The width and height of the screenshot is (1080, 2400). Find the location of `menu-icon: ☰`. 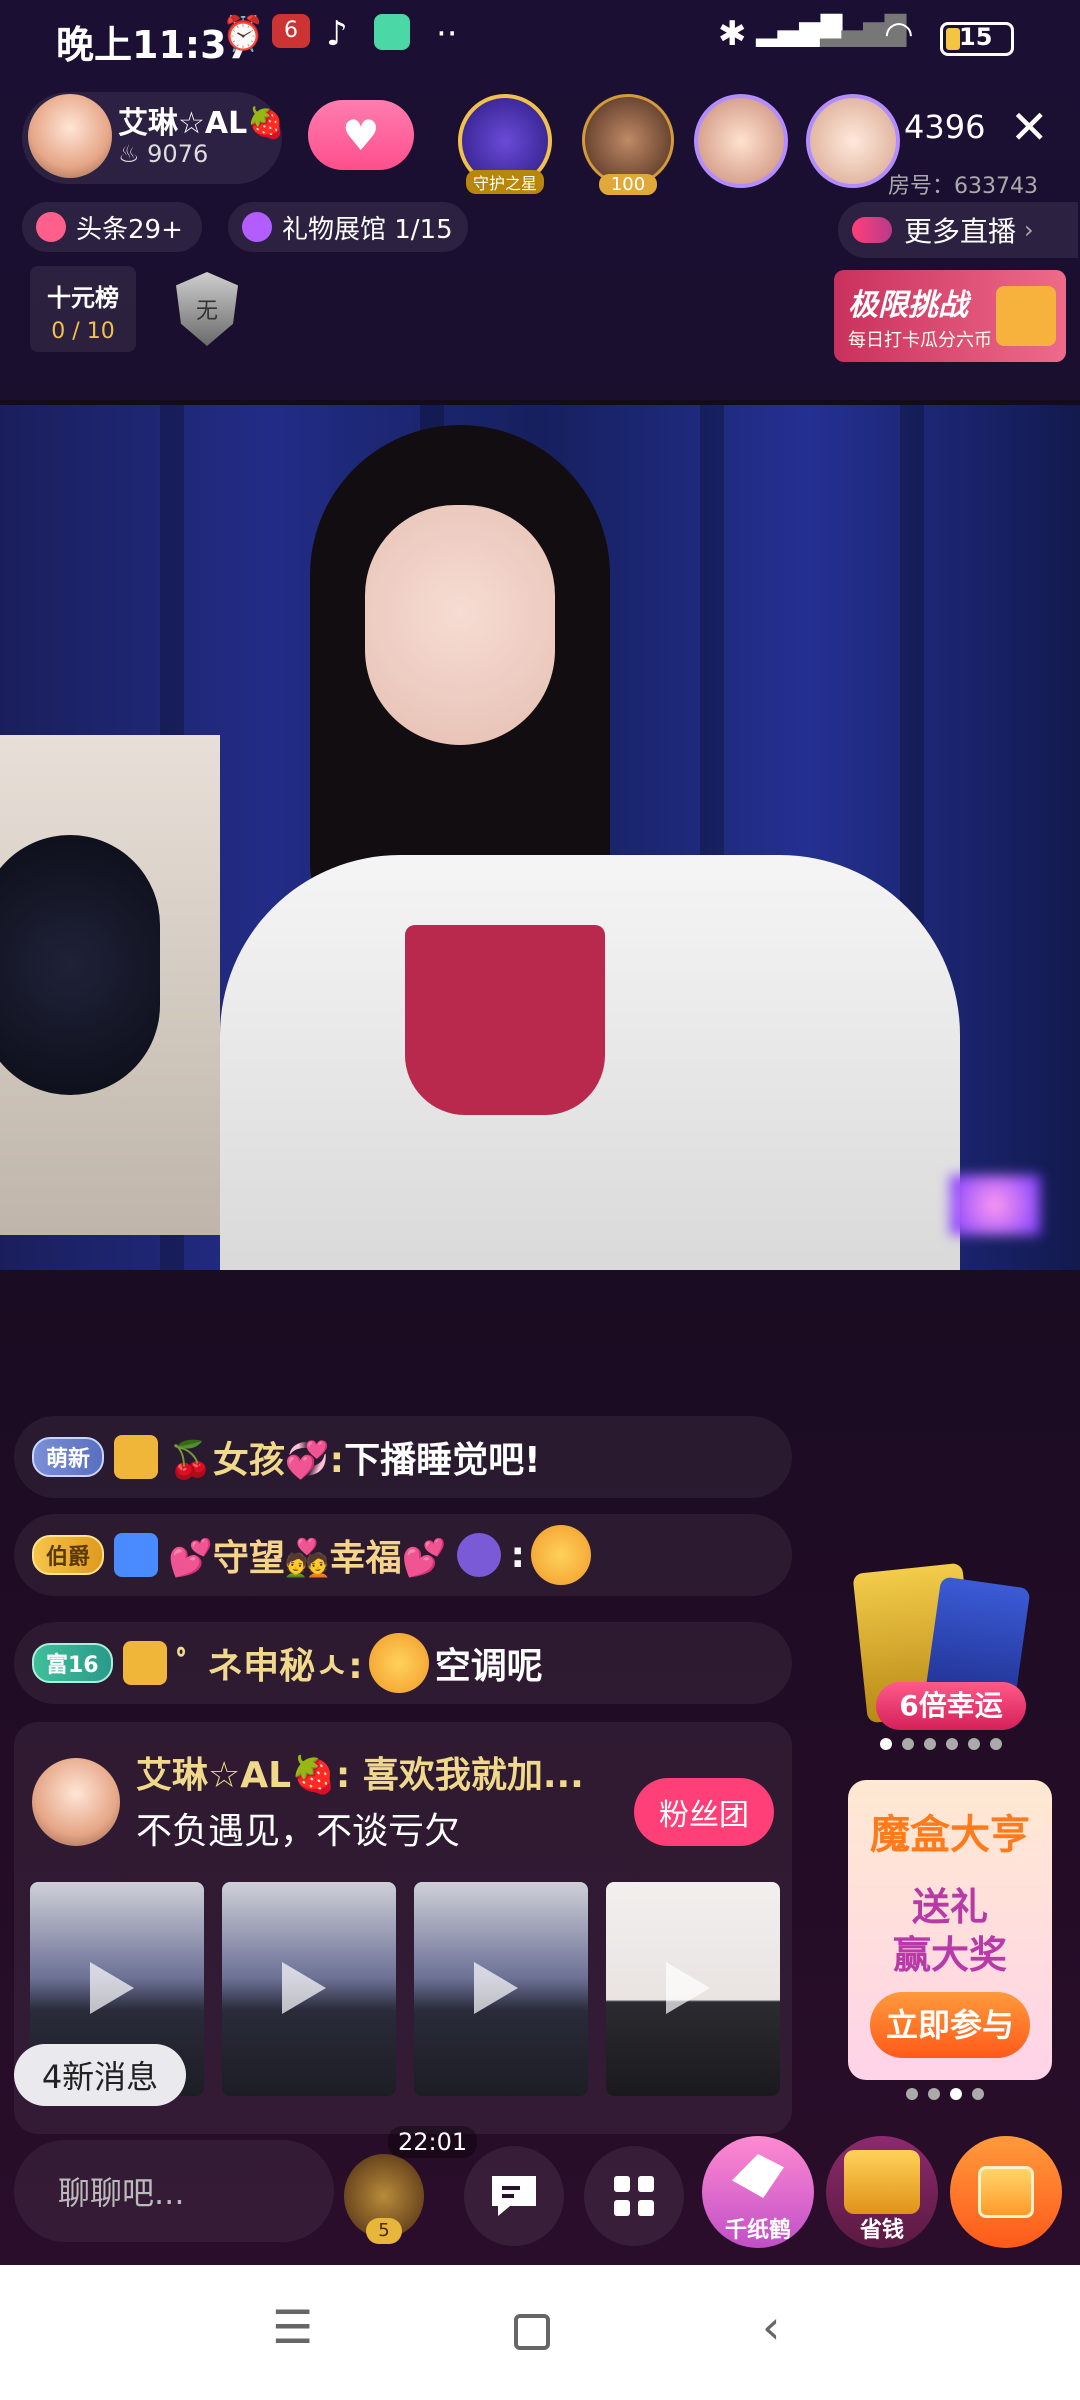

menu-icon: ☰ is located at coordinates (292, 2327).